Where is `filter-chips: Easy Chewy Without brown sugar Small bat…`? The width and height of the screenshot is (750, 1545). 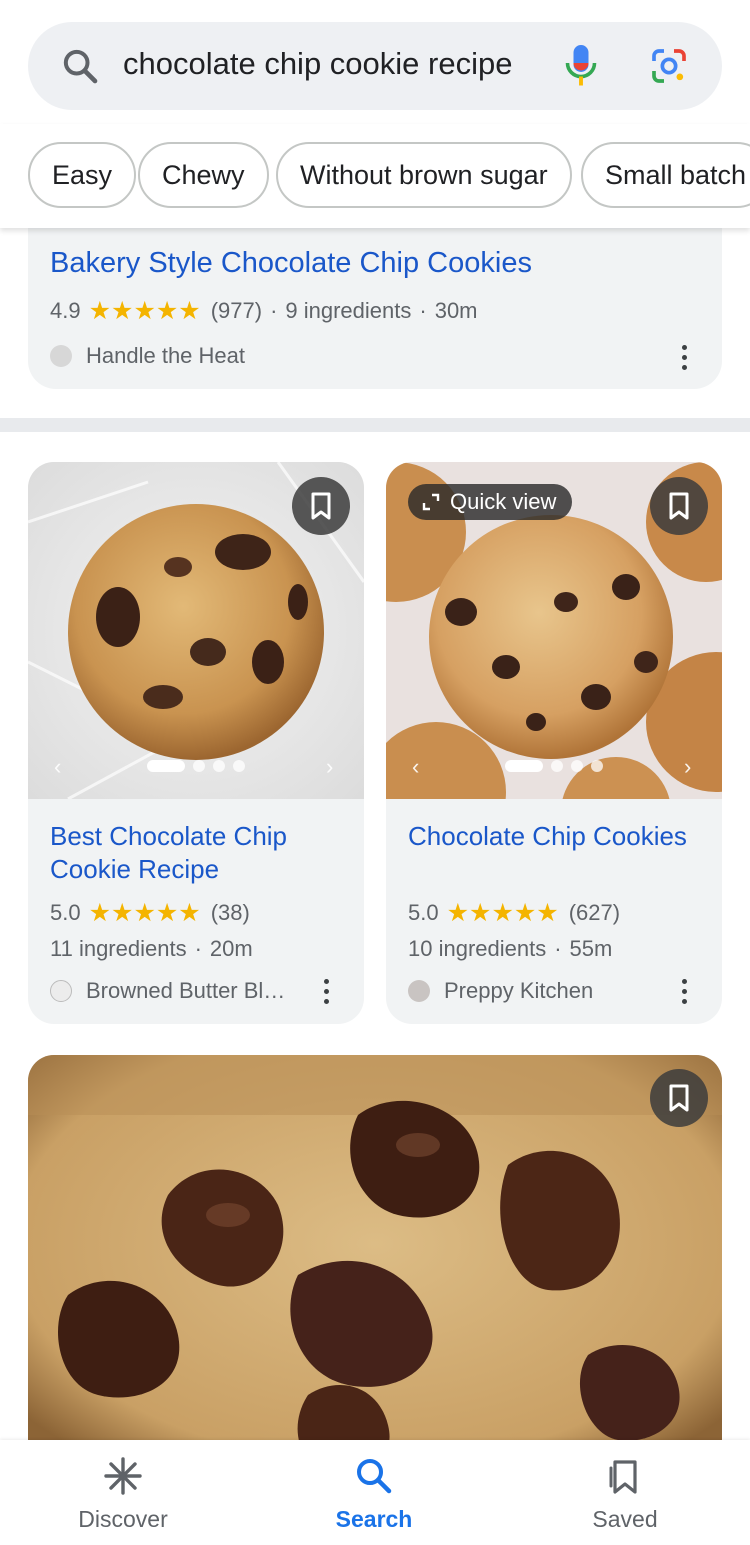
filter-chips: Easy Chewy Without brown sugar Small bat… is located at coordinates (375, 176).